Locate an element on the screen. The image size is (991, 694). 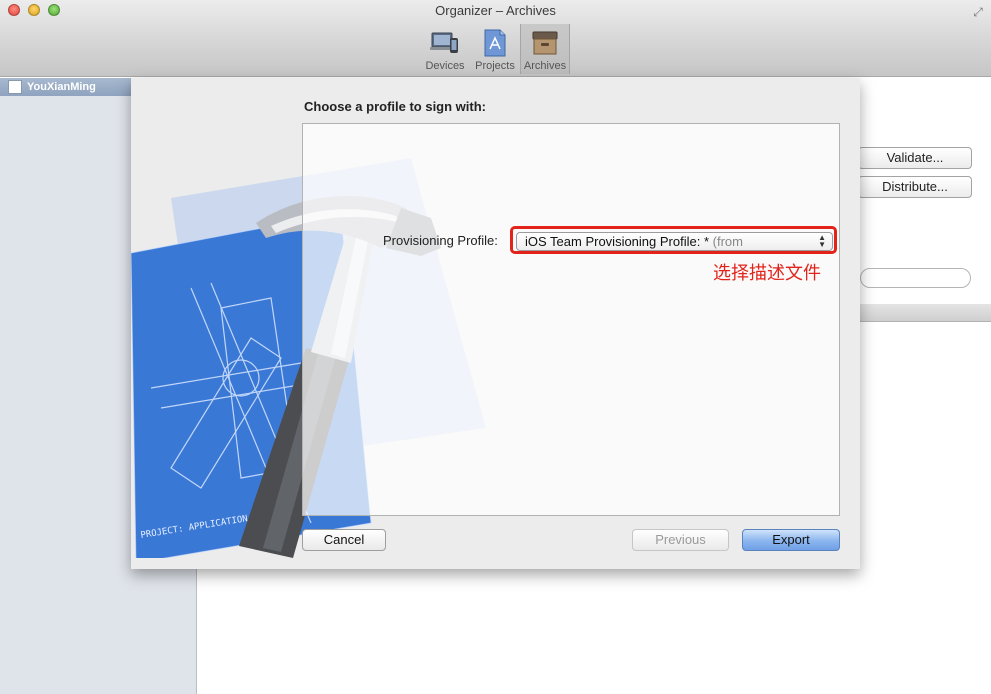
toolbar-devices: Devices is located at coordinates (445, 49).